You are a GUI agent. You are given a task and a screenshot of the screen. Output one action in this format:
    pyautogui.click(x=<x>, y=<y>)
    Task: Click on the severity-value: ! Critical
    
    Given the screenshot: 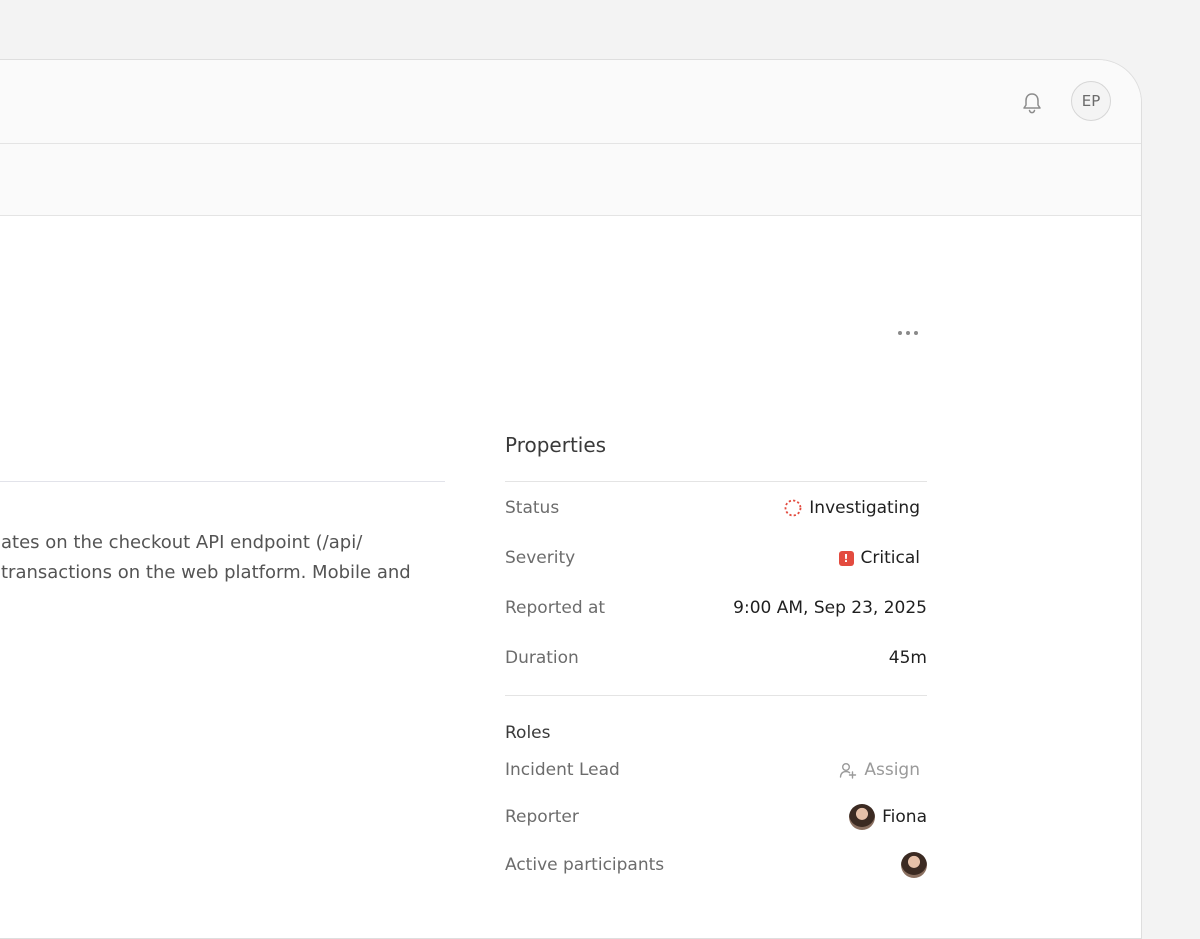 What is the action you would take?
    pyautogui.click(x=879, y=558)
    